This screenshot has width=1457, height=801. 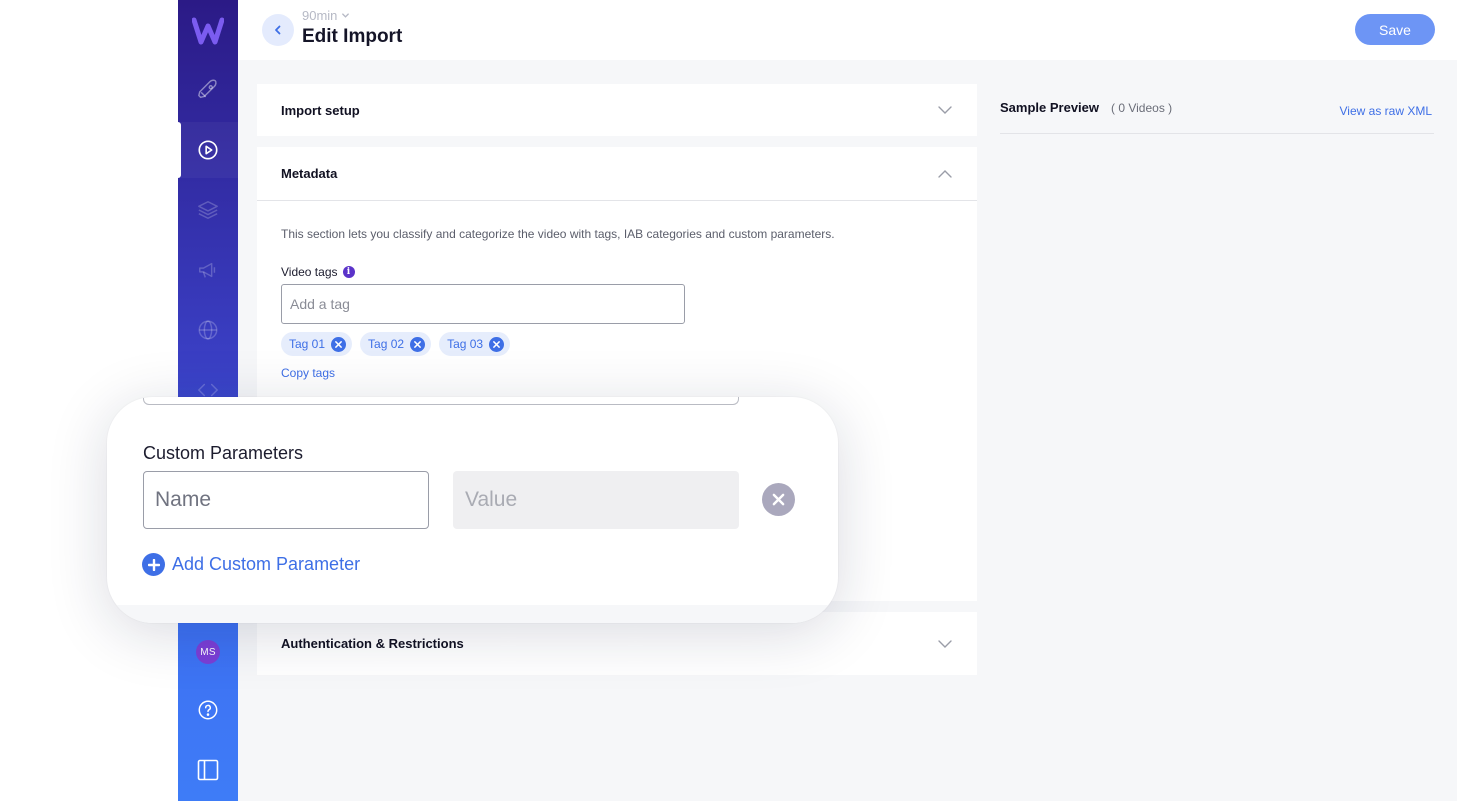 I want to click on back-button, so click(x=278, y=30).